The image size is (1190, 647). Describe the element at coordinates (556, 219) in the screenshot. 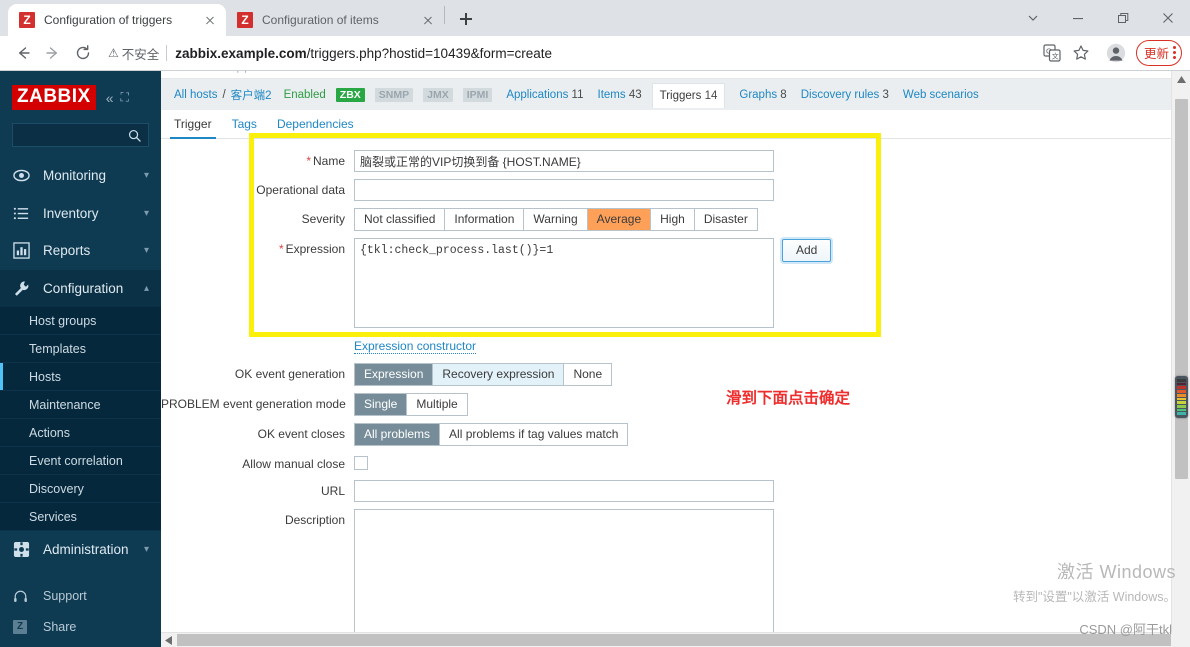

I see `severity-option-warning: Warning` at that location.